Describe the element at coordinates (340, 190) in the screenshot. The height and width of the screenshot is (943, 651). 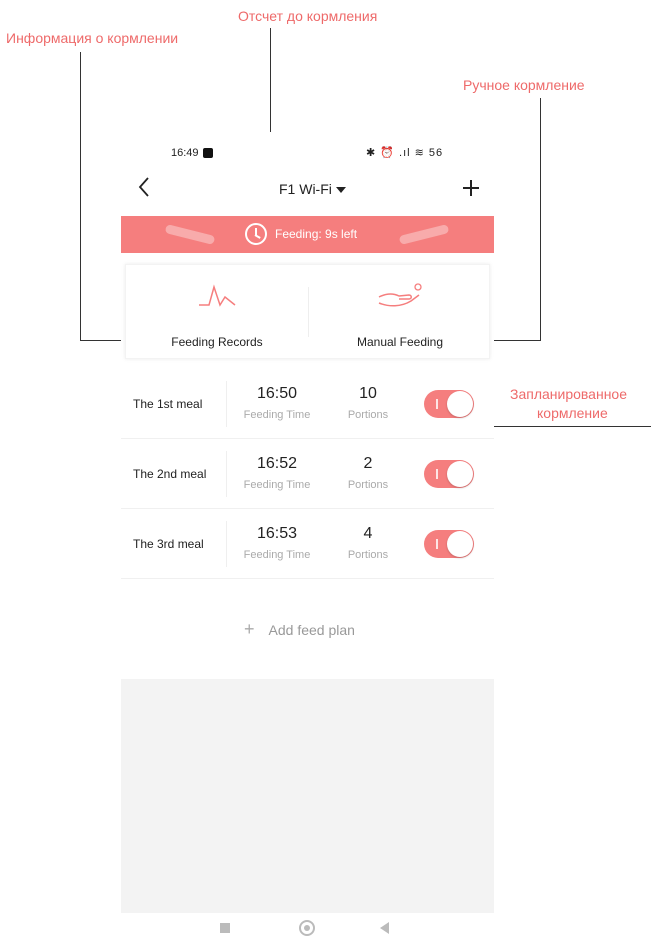
I see `caret-down-icon` at that location.